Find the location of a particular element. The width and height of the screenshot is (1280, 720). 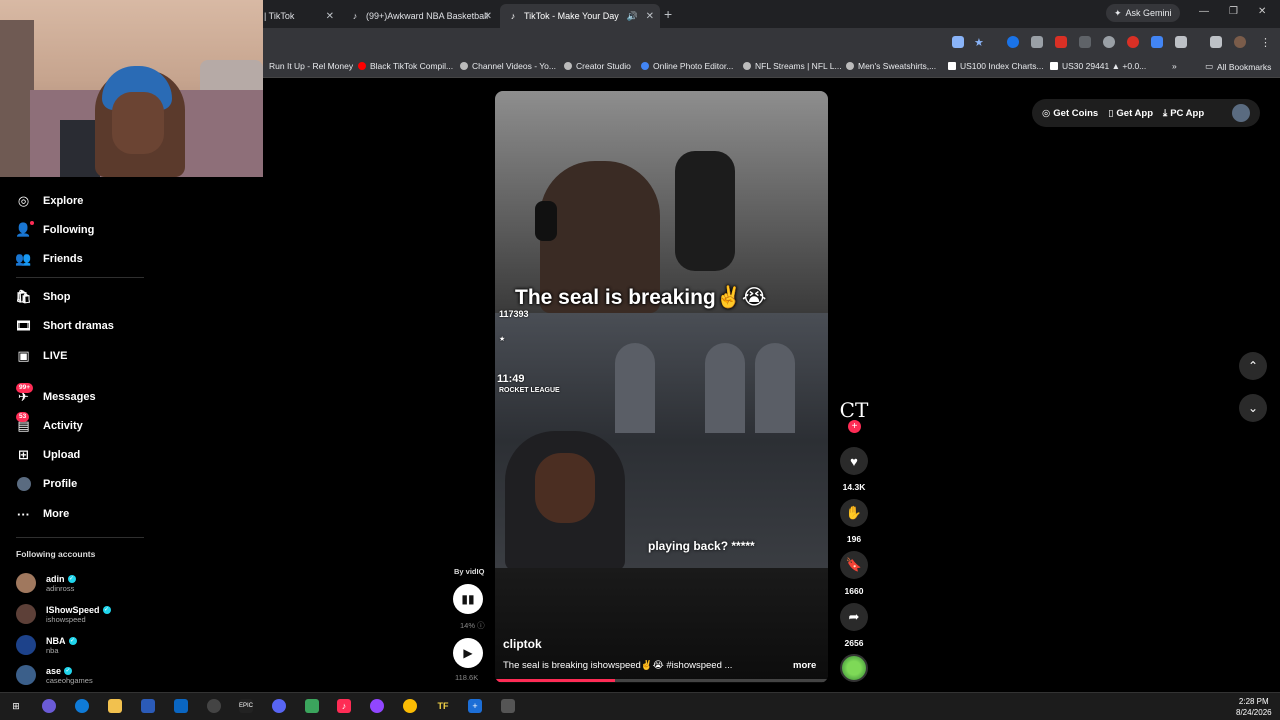

sidebar-item-activity: ▤ 53 Activity is located at coordinates (49, 424).